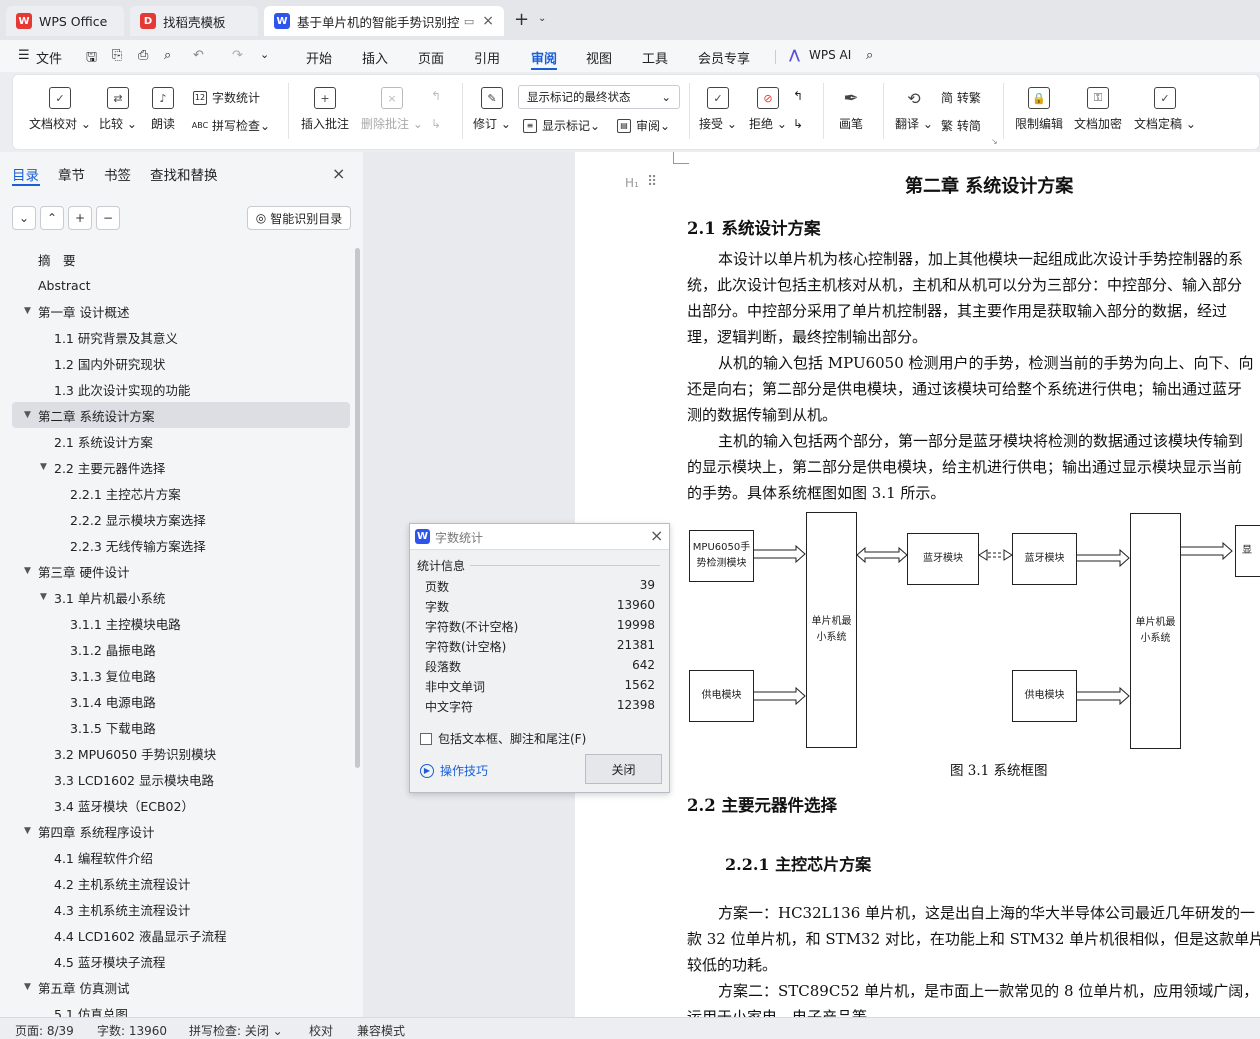 The image size is (1260, 1039). Describe the element at coordinates (167, 55) in the screenshot. I see `print-preview-icon: ⌕` at that location.